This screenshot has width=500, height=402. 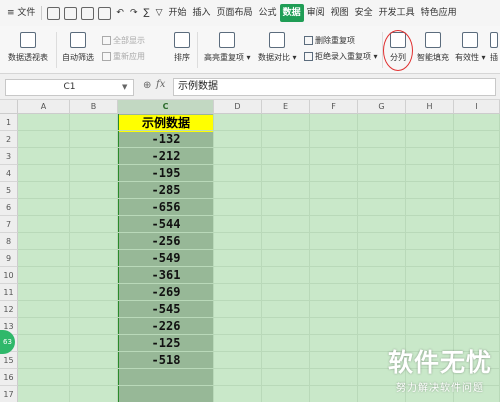 I want to click on tab-security: 安全, so click(x=364, y=13).